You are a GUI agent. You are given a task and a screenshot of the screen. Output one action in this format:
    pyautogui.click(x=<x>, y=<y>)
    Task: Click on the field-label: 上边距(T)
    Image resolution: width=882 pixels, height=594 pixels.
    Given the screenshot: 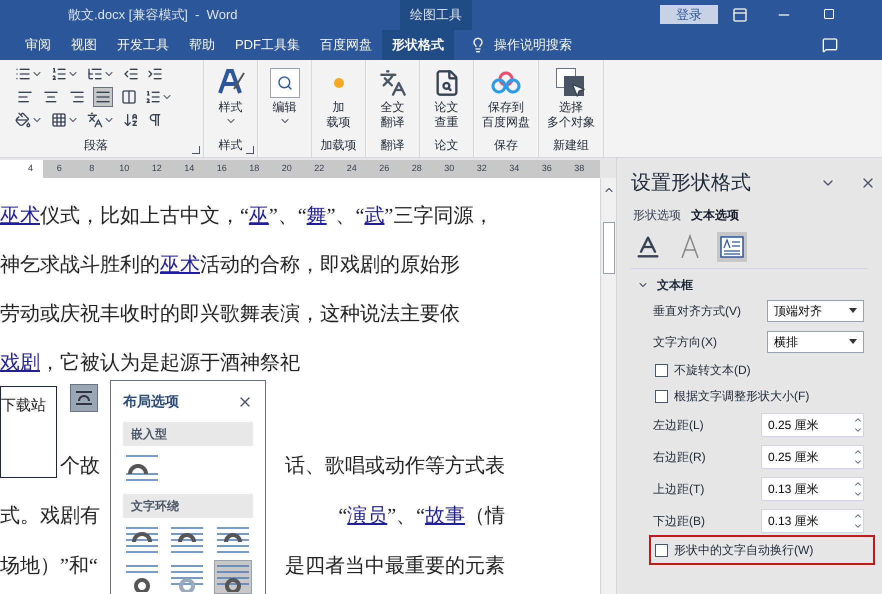 What is the action you would take?
    pyautogui.click(x=678, y=489)
    